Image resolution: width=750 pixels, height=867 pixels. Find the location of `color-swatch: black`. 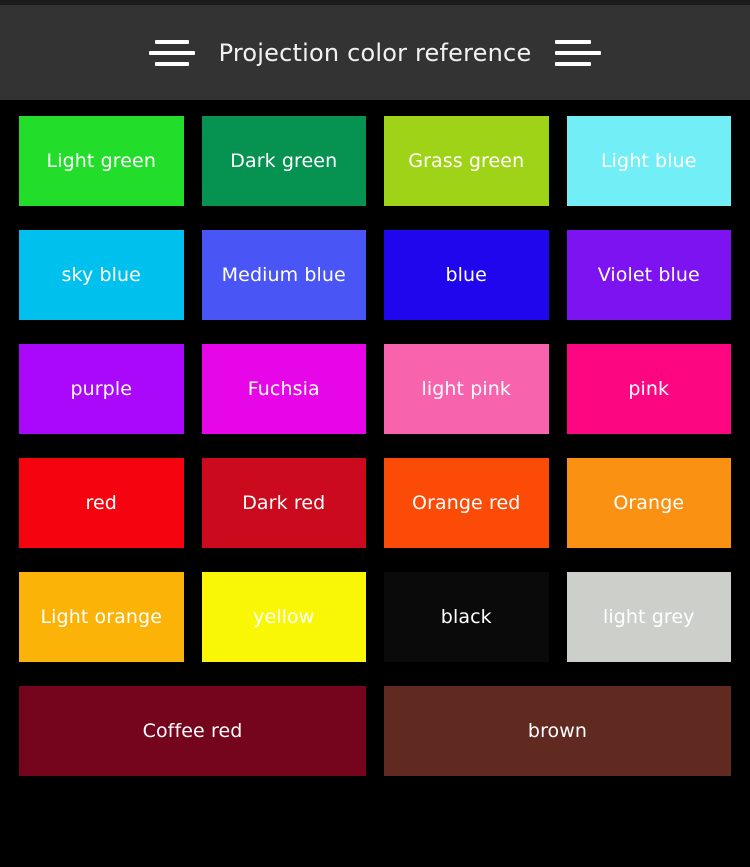

color-swatch: black is located at coordinates (466, 617).